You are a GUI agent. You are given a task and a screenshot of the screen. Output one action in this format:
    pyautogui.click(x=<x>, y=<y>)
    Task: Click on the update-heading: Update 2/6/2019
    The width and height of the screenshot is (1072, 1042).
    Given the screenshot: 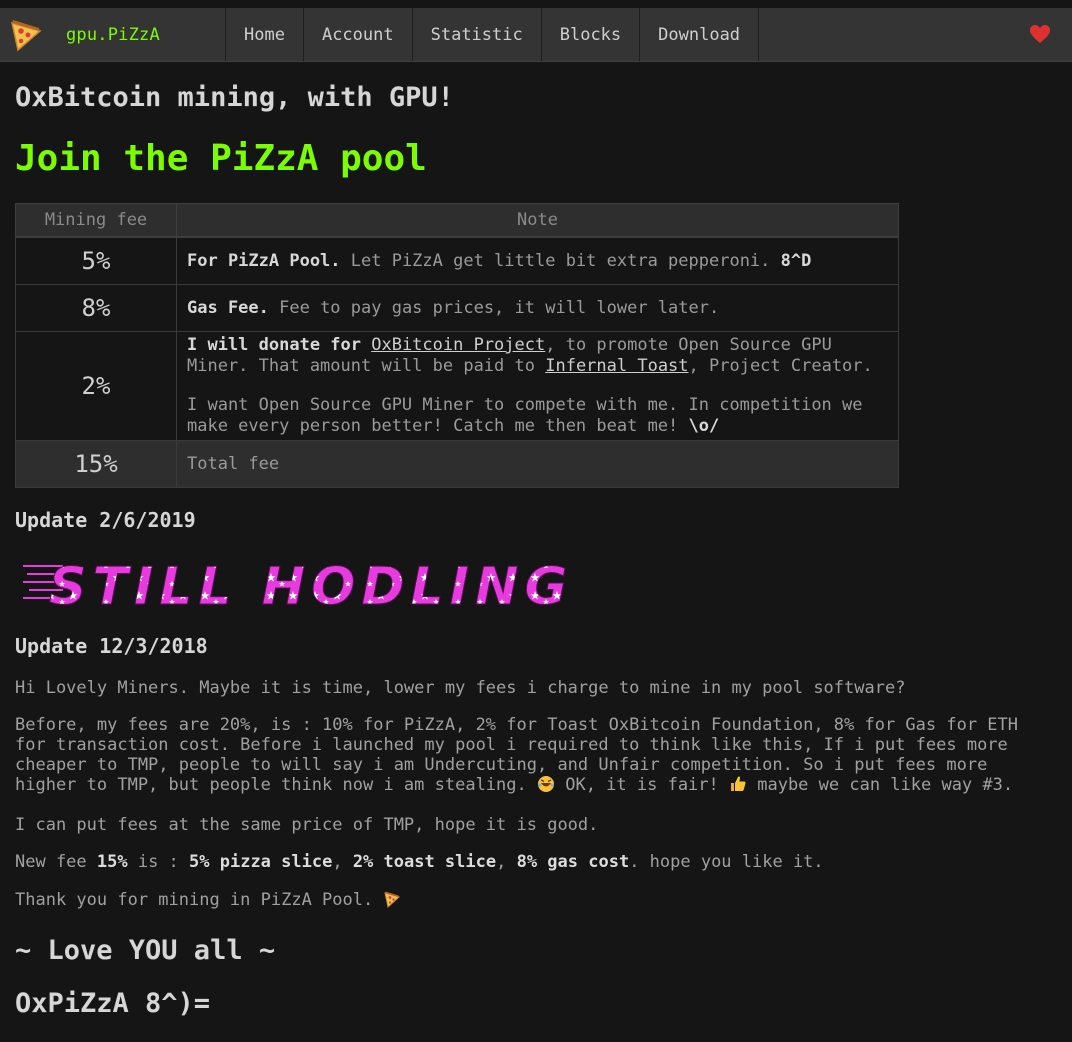 What is the action you would take?
    pyautogui.click(x=105, y=520)
    